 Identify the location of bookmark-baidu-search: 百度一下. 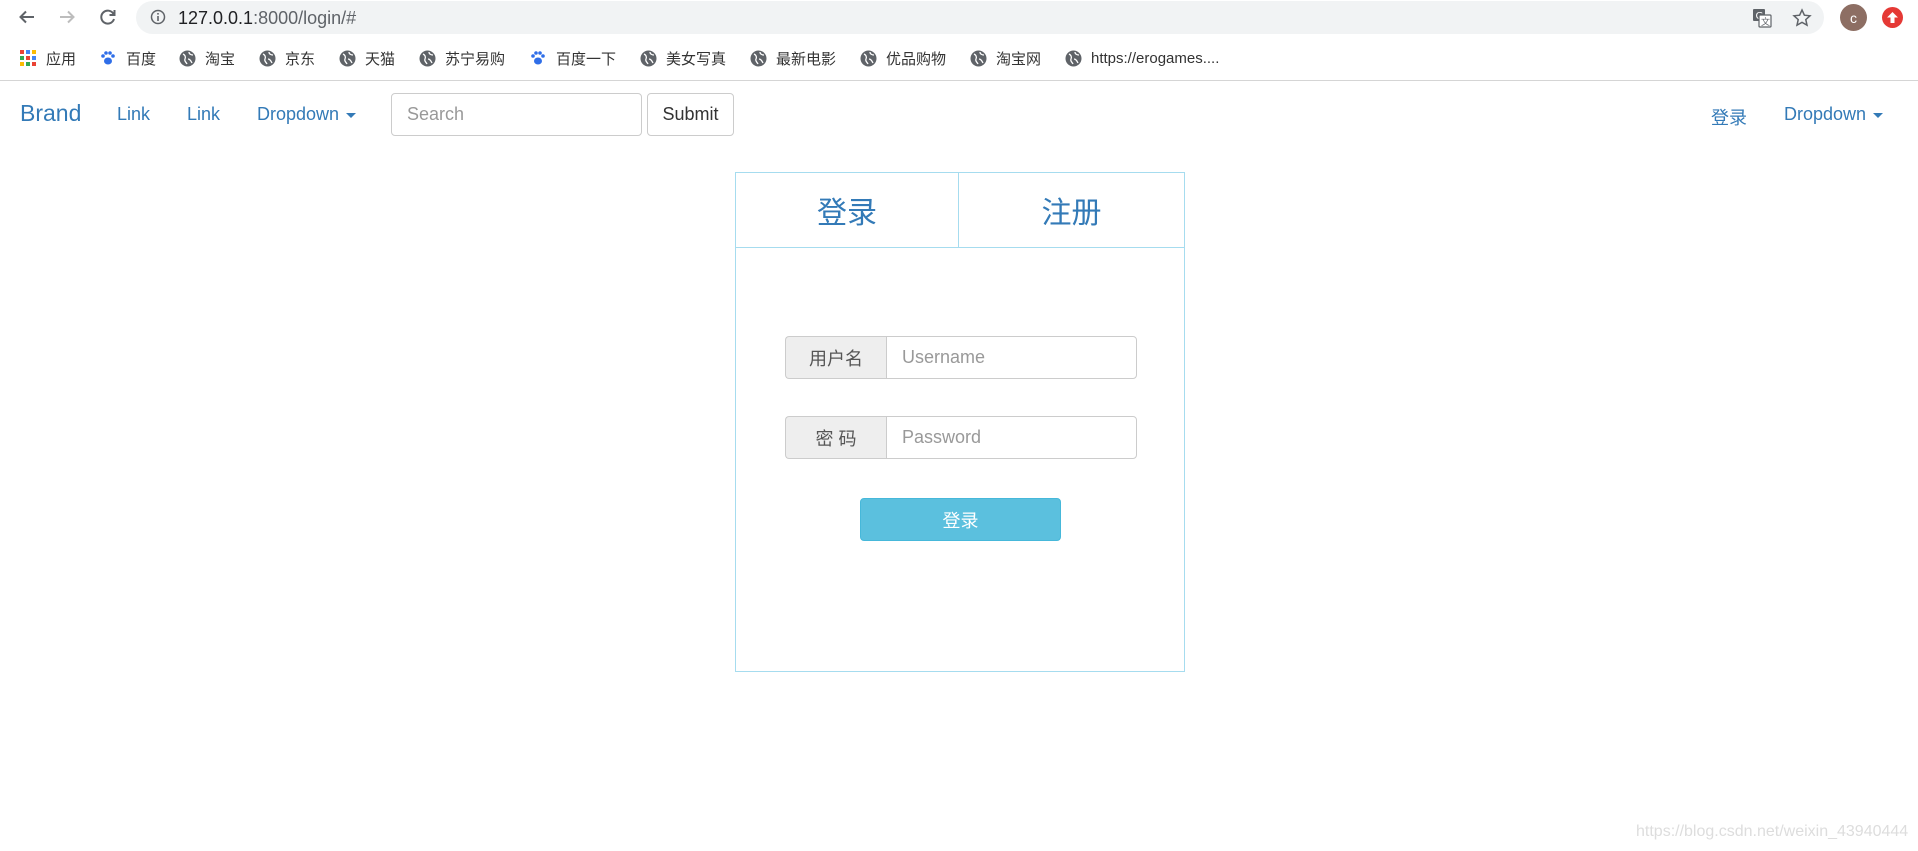
(572, 58).